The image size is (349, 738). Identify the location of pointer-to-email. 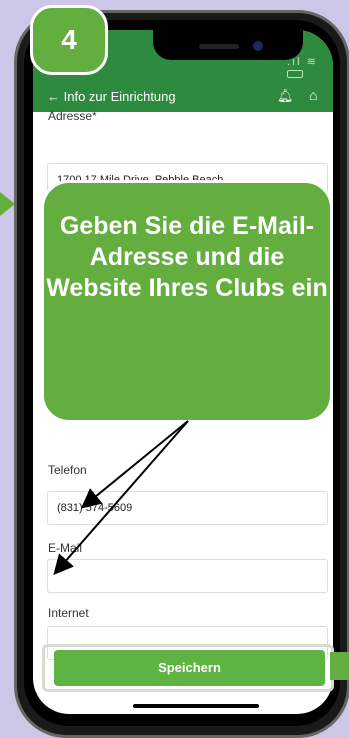
(134, 464).